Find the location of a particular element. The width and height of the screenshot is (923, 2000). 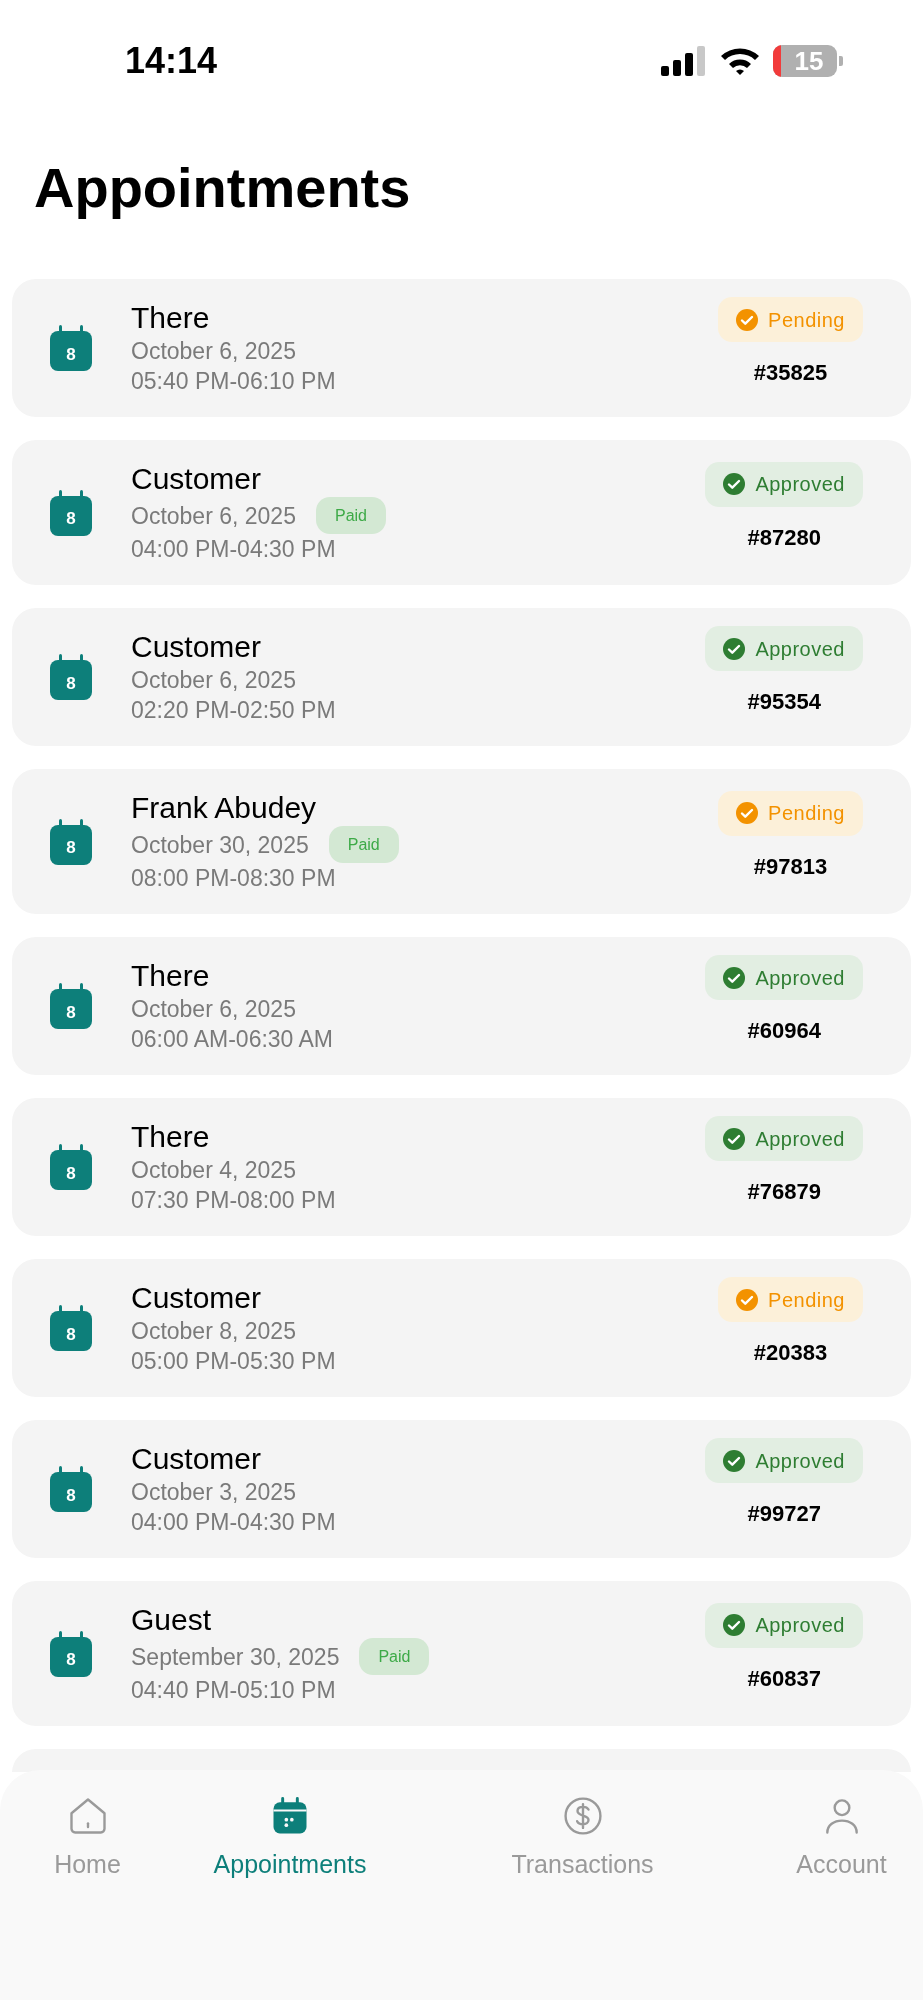

appointment-card: 8 There October 4, 2025 07:30 PM-08:00 PM Approved #76879 is located at coordinates (461, 1167).